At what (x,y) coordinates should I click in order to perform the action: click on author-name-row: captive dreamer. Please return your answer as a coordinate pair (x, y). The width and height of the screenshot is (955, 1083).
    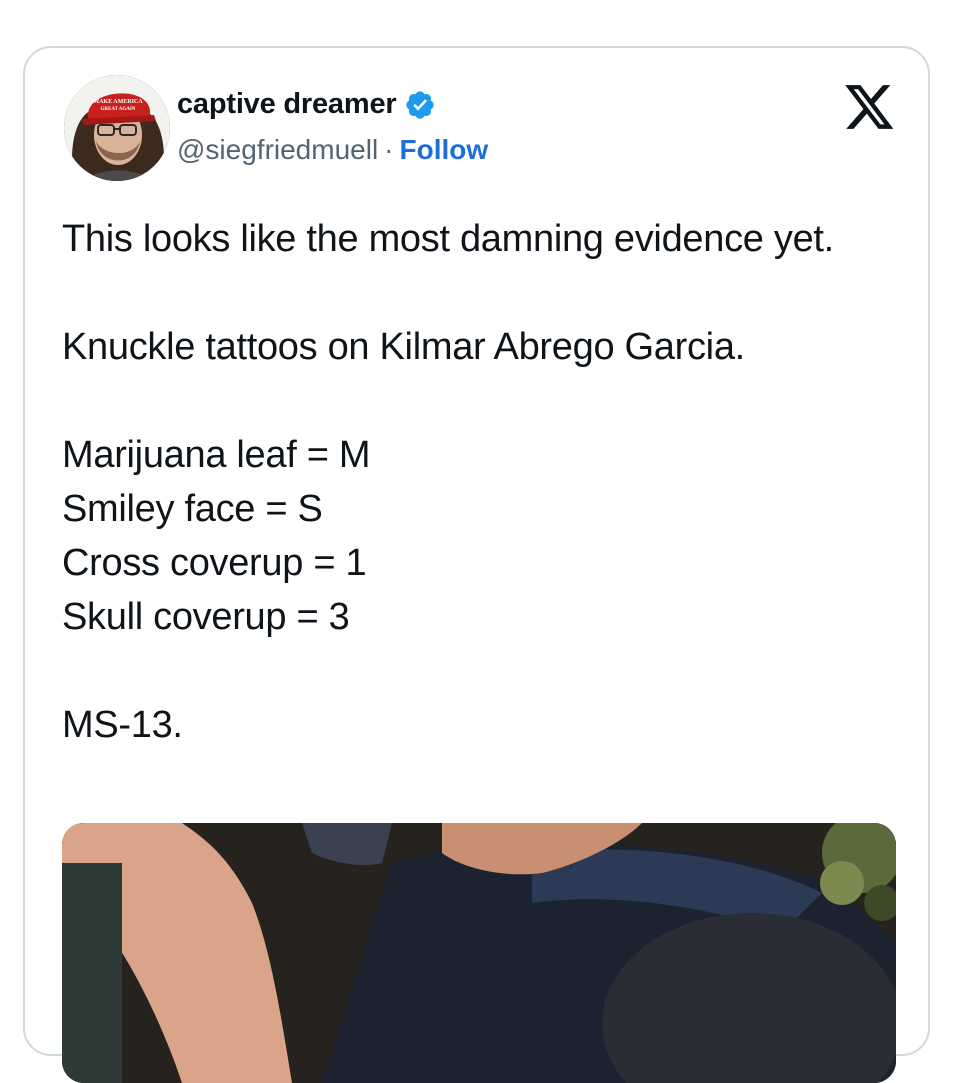
    Looking at the image, I should click on (306, 104).